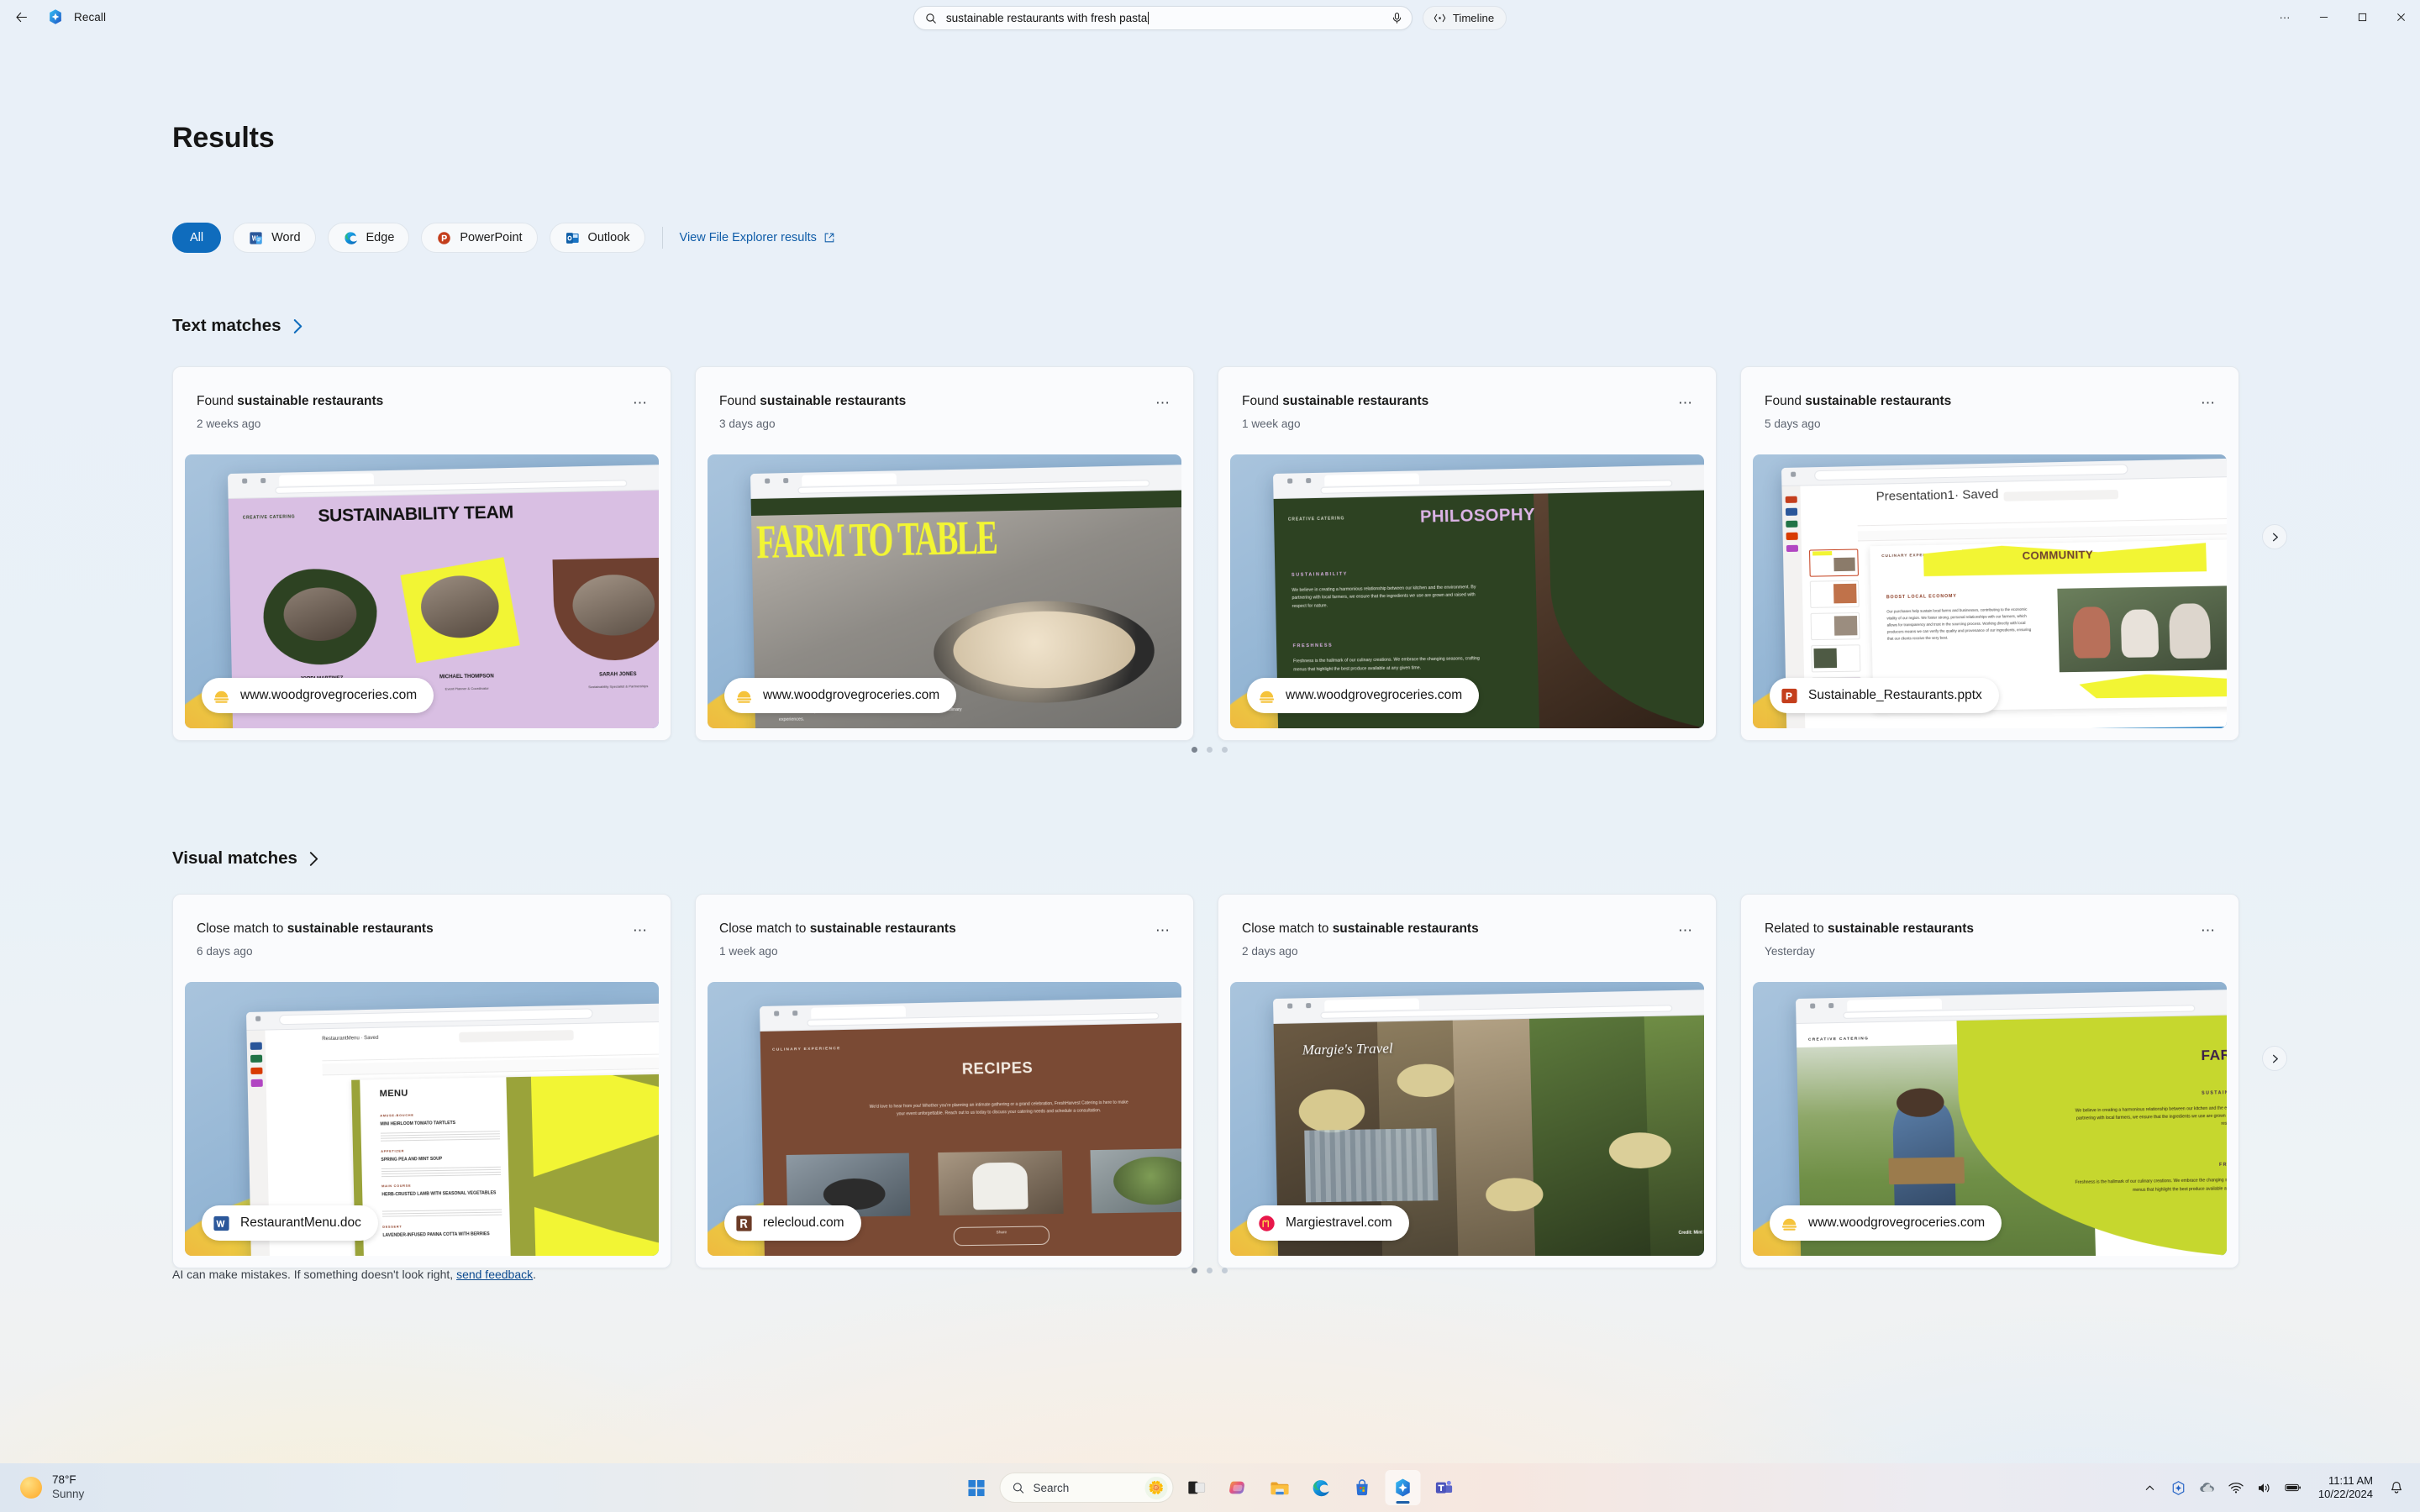  Describe the element at coordinates (246, 858) in the screenshot. I see `section-heading-visual-matches: Visual matches` at that location.